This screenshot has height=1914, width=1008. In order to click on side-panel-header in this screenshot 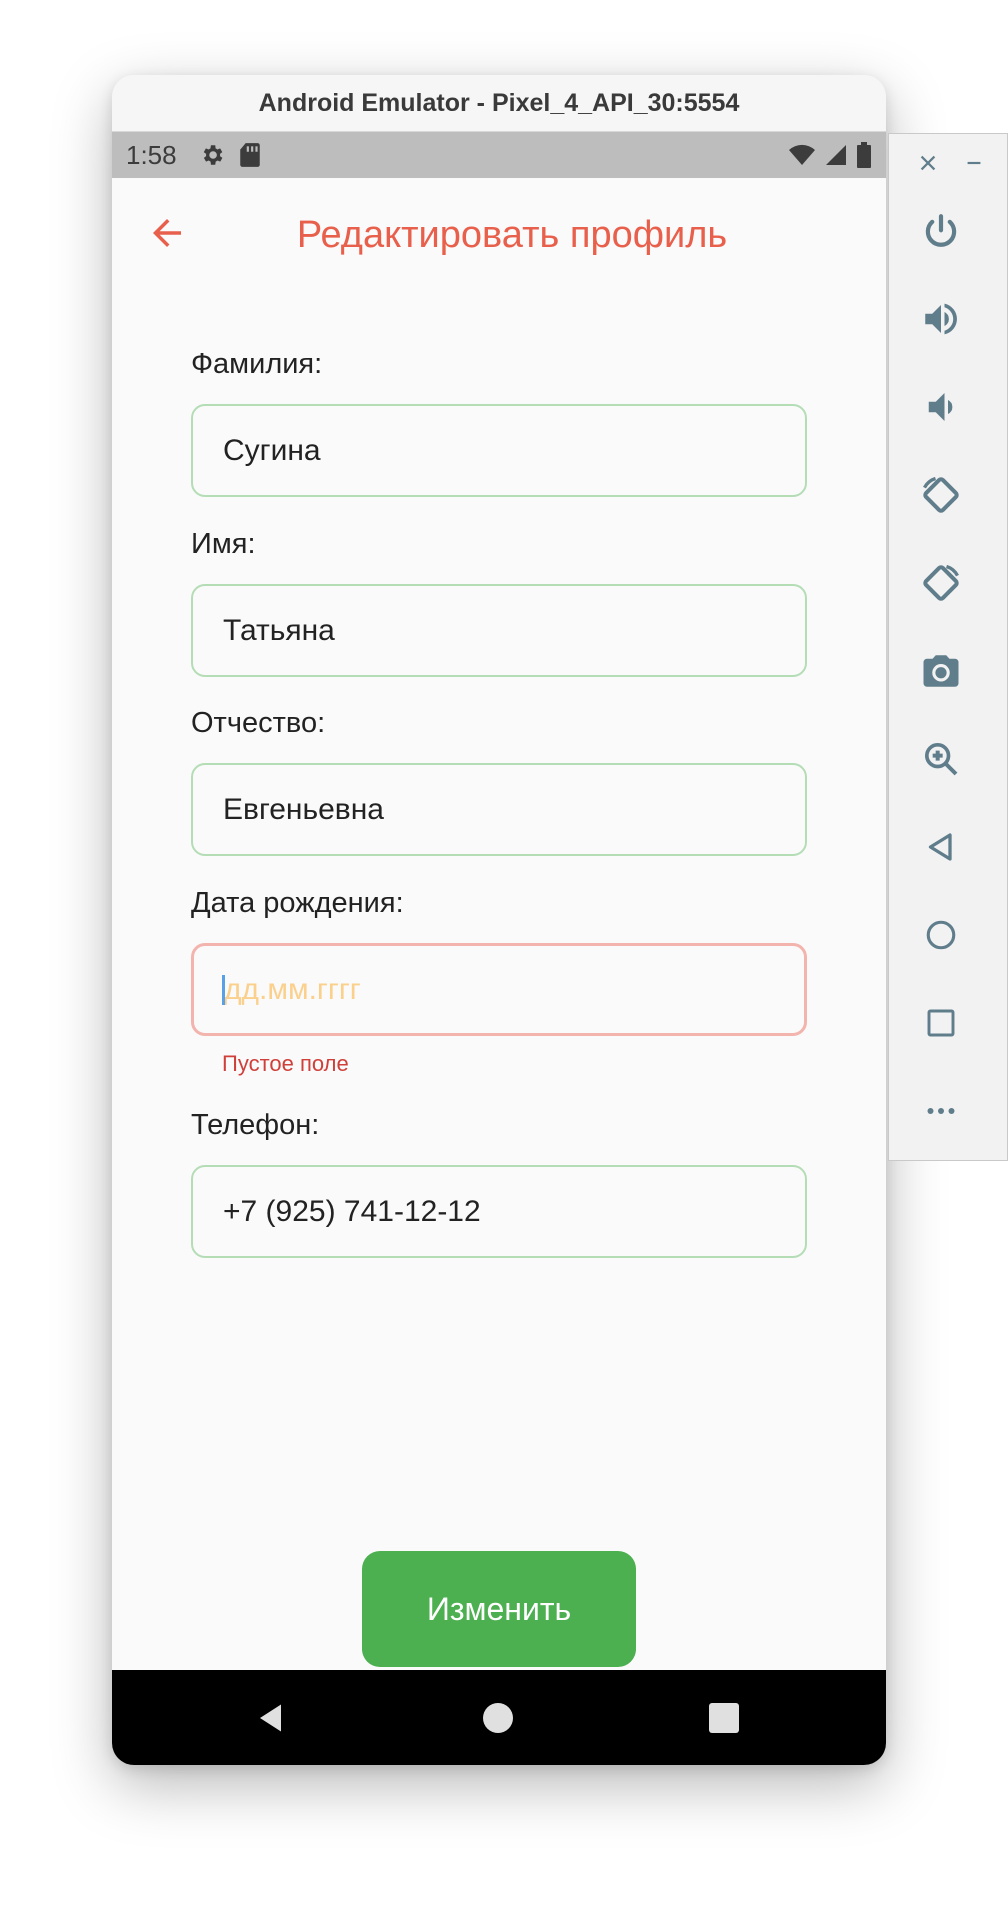, I will do `click(948, 163)`.